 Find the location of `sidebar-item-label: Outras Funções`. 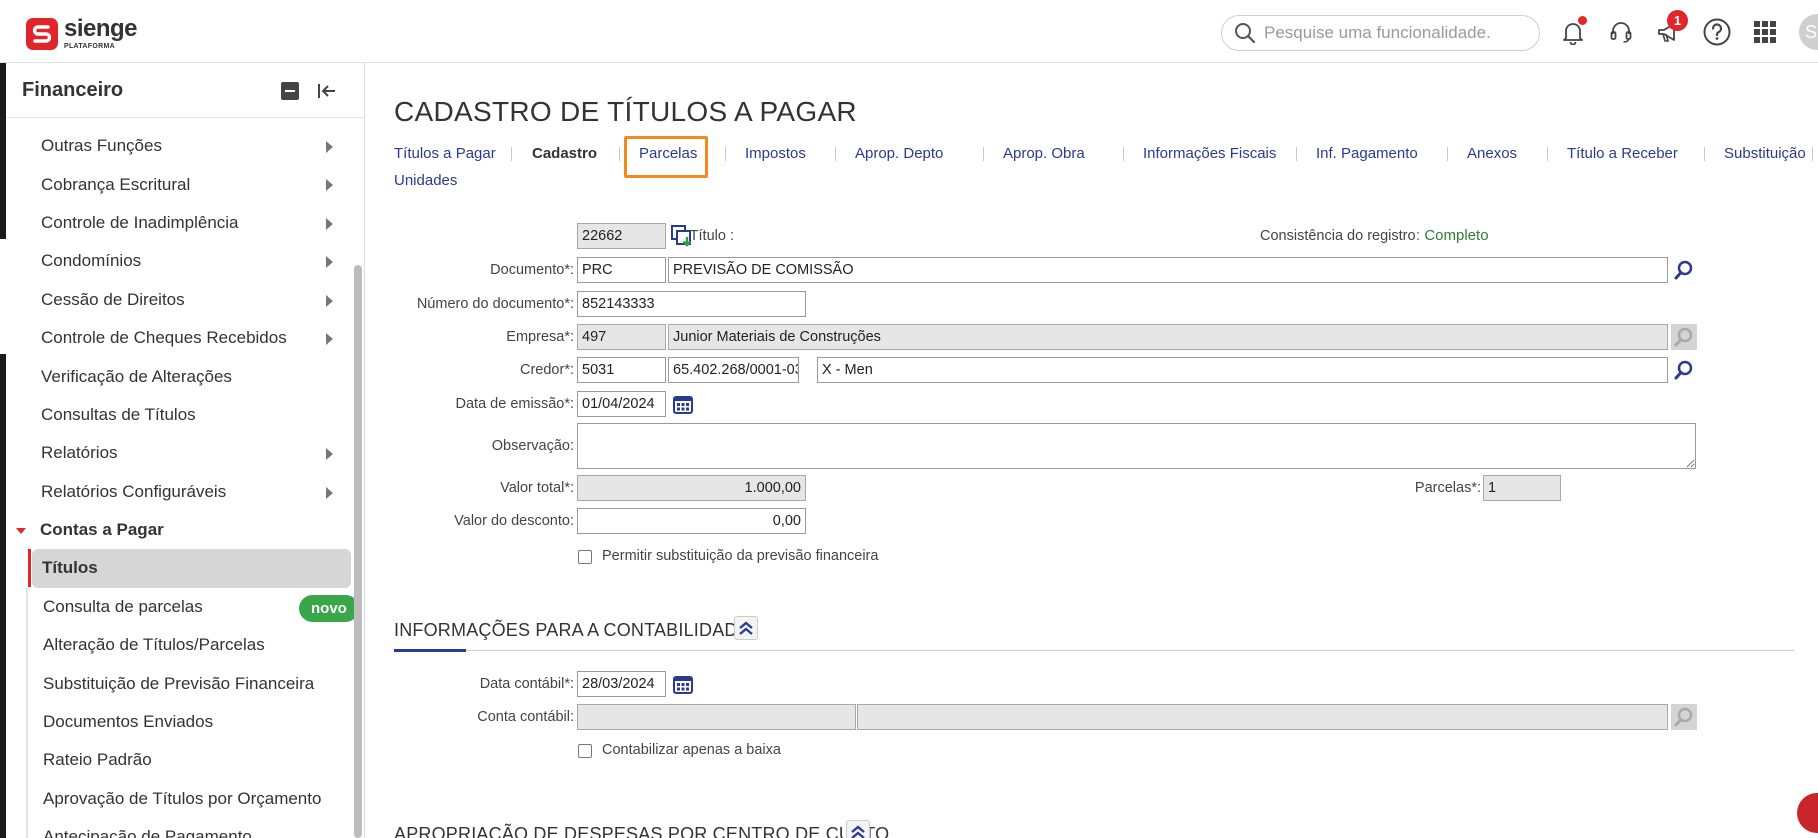

sidebar-item-label: Outras Funções is located at coordinates (101, 146).